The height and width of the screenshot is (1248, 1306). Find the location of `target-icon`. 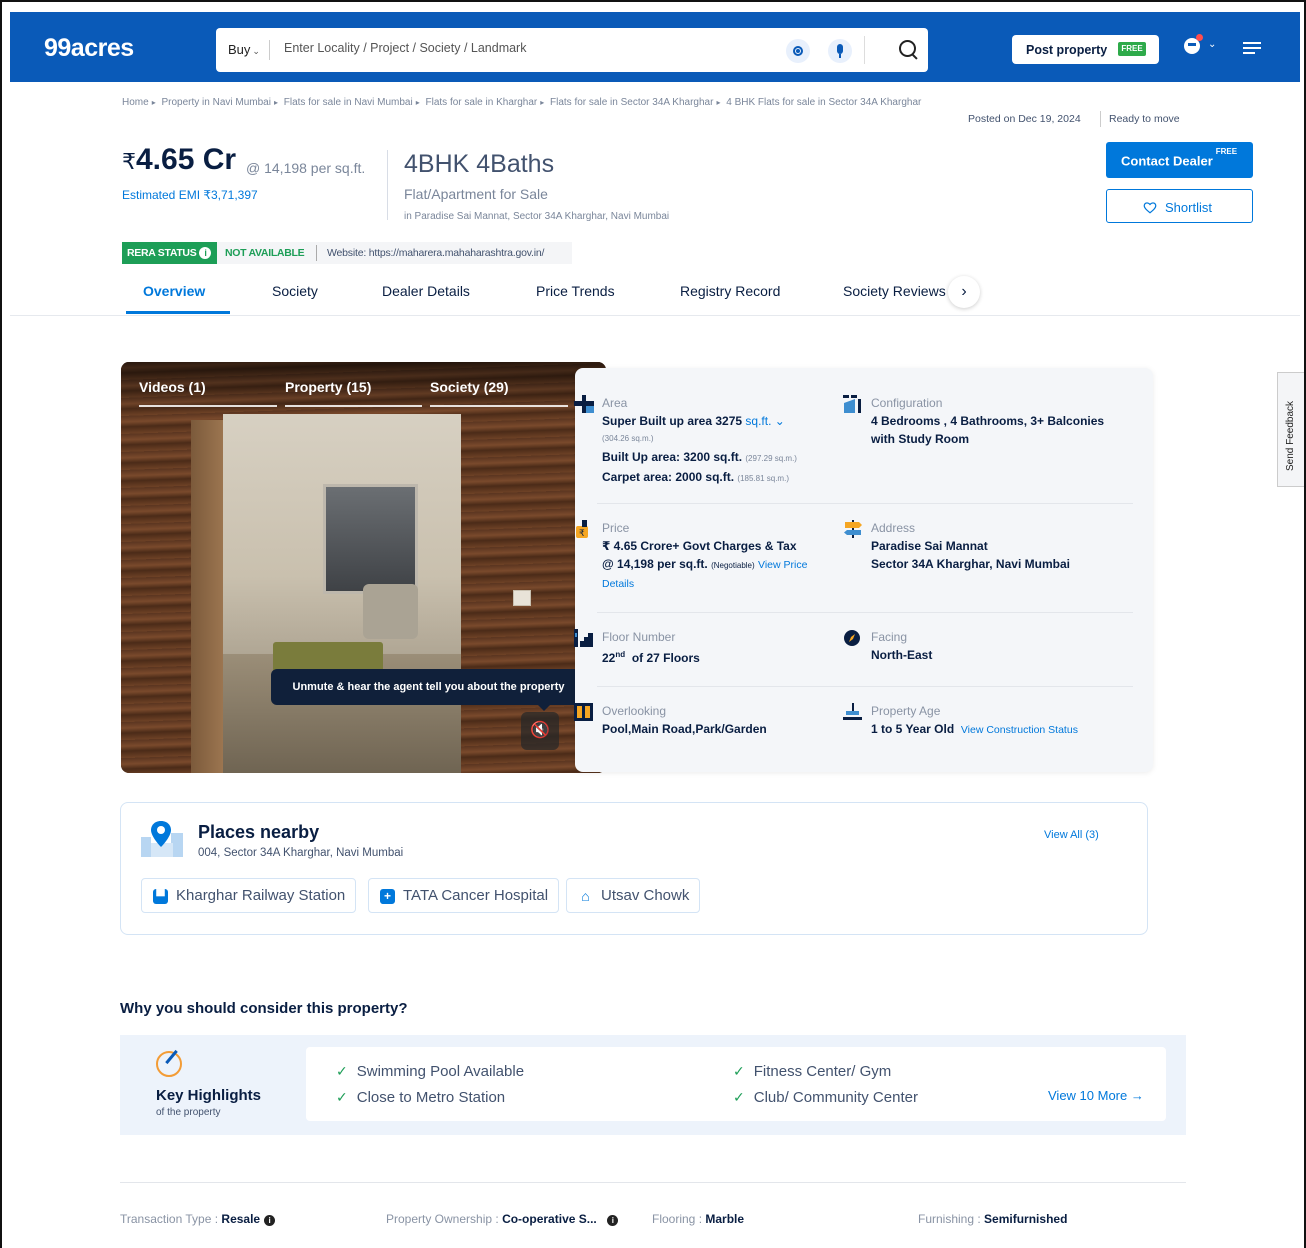

target-icon is located at coordinates (169, 1064).